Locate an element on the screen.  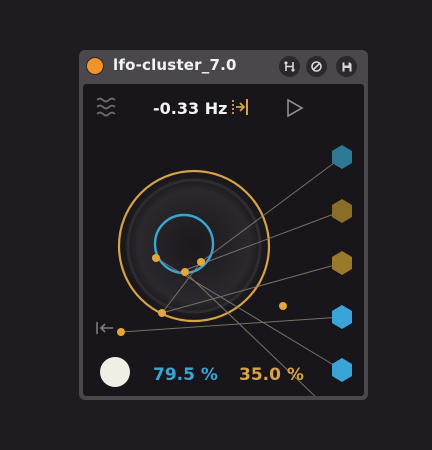
output-nodes is located at coordinates (342, 263).